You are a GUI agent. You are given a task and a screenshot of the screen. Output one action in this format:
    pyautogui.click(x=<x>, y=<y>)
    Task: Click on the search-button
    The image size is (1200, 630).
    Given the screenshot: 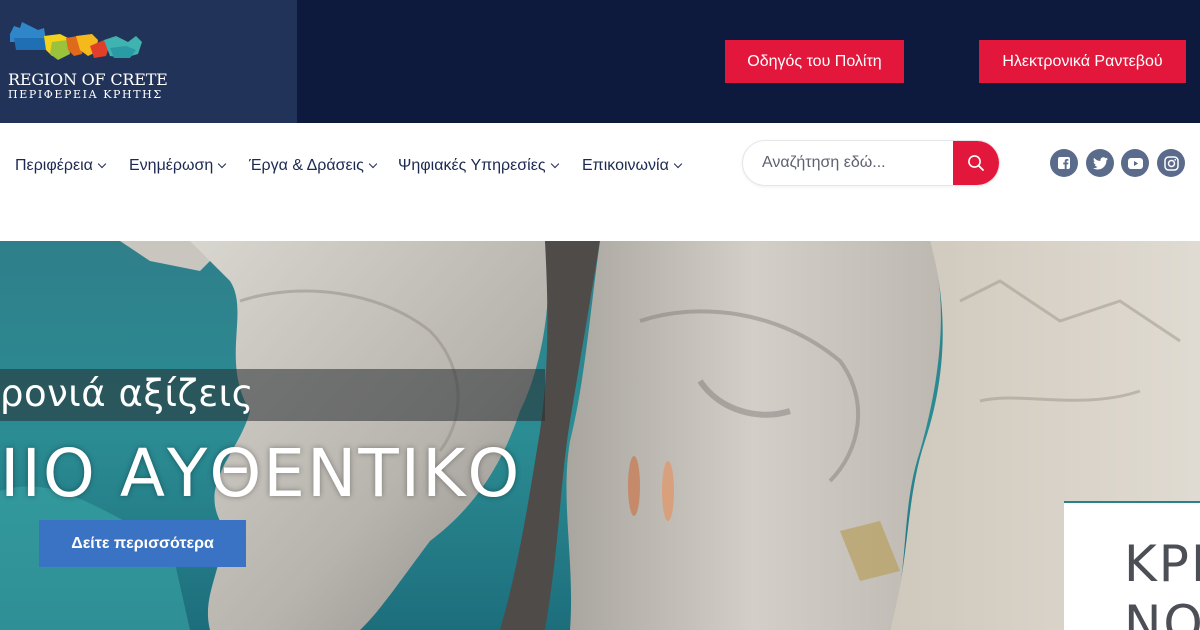 What is the action you would take?
    pyautogui.click(x=976, y=163)
    